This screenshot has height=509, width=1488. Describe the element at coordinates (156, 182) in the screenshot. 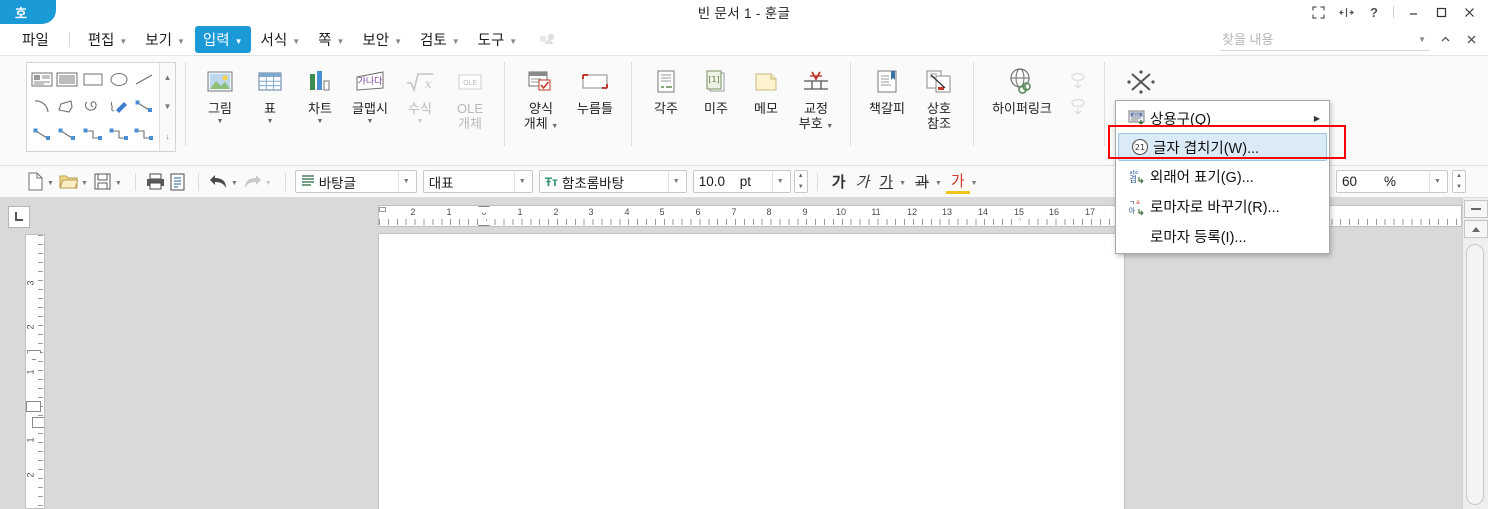

I see `print-icon` at that location.